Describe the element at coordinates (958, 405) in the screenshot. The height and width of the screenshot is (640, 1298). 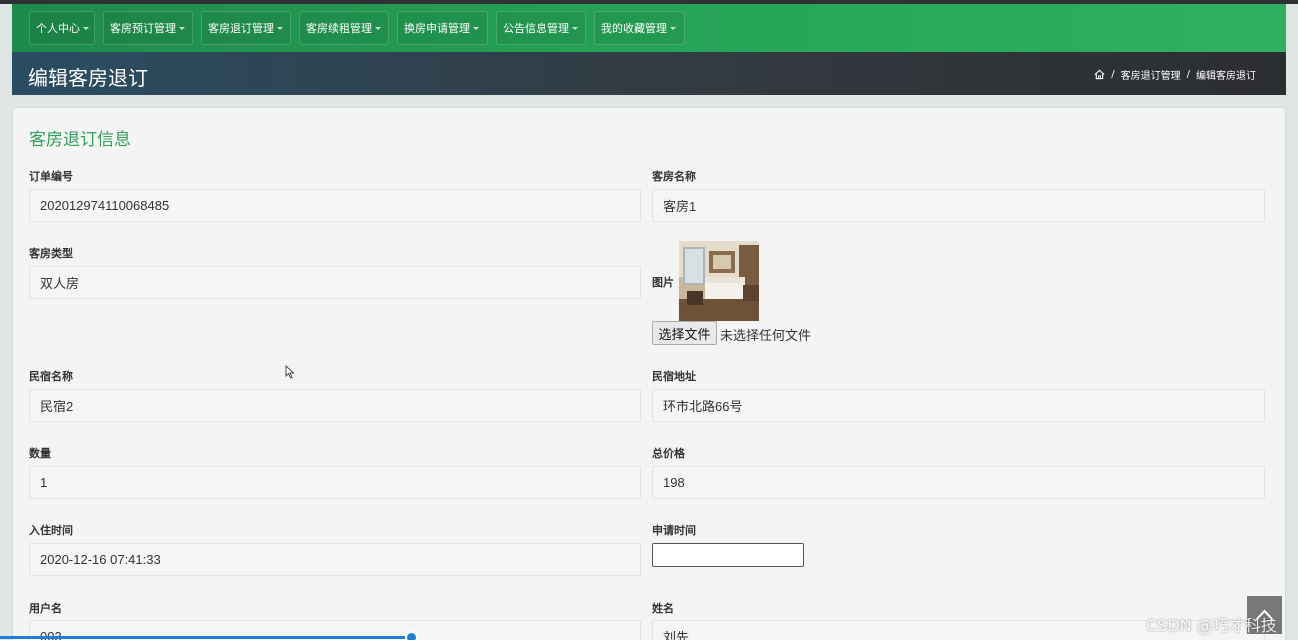
I see `homestay-address-field: 环市北路66号` at that location.